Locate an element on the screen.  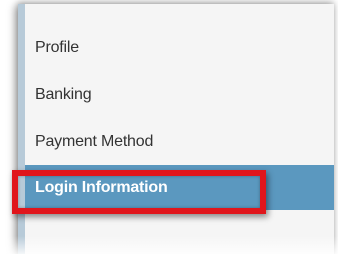
sidebar-item-label: Payment Method is located at coordinates (94, 141).